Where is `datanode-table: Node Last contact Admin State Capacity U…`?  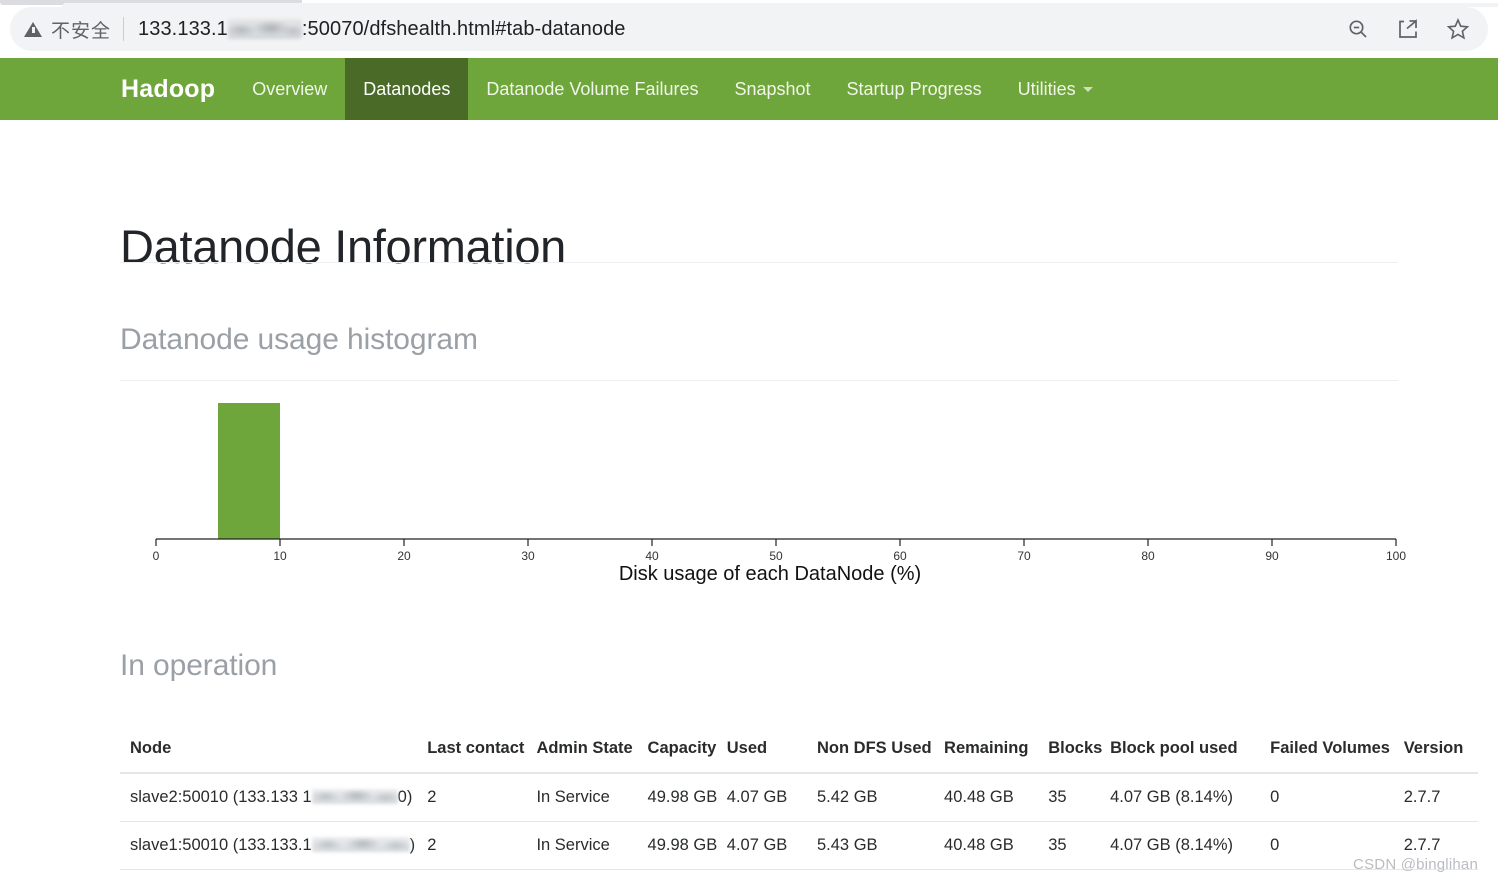
datanode-table: Node Last contact Admin State Capacity U… is located at coordinates (799, 801).